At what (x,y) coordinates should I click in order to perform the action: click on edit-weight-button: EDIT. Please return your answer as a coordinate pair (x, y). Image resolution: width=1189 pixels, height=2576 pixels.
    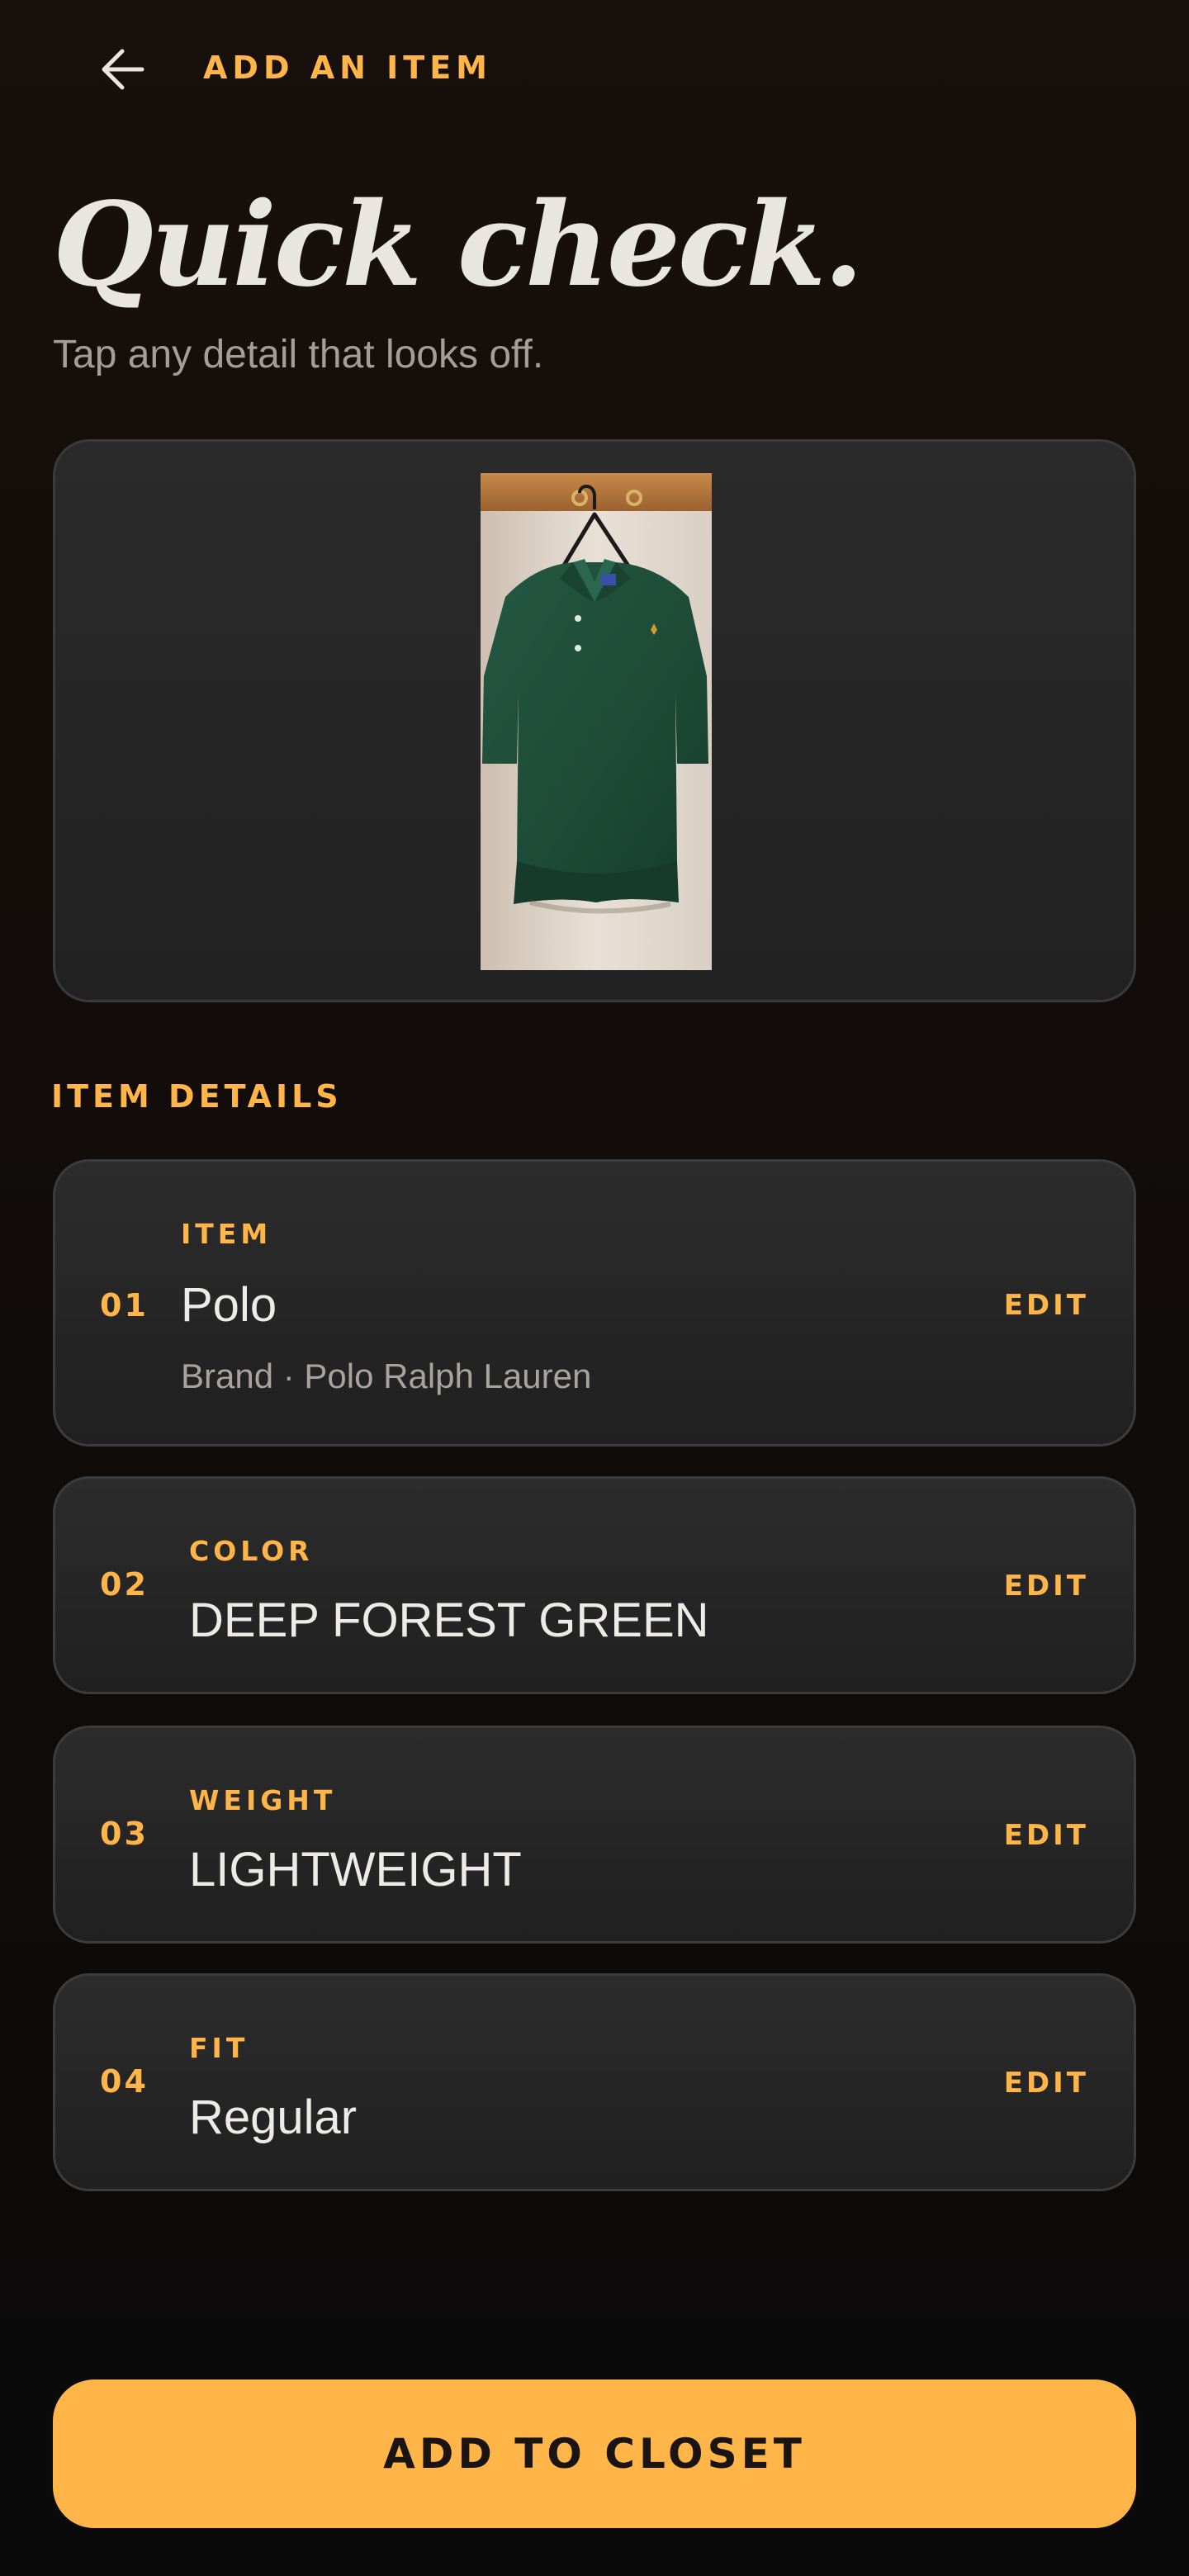
    Looking at the image, I should click on (1046, 1835).